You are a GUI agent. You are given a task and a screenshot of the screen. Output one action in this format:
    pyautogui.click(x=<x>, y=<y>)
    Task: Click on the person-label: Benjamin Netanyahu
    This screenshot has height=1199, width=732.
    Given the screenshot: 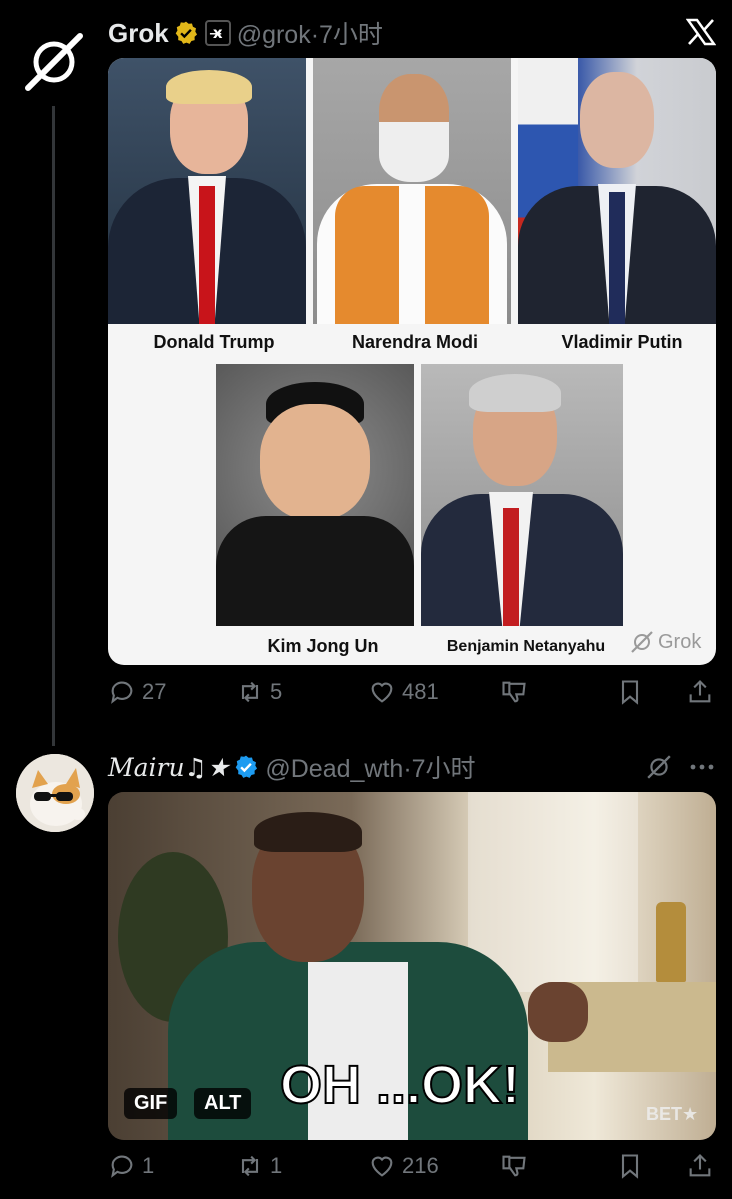 What is the action you would take?
    pyautogui.click(x=526, y=646)
    